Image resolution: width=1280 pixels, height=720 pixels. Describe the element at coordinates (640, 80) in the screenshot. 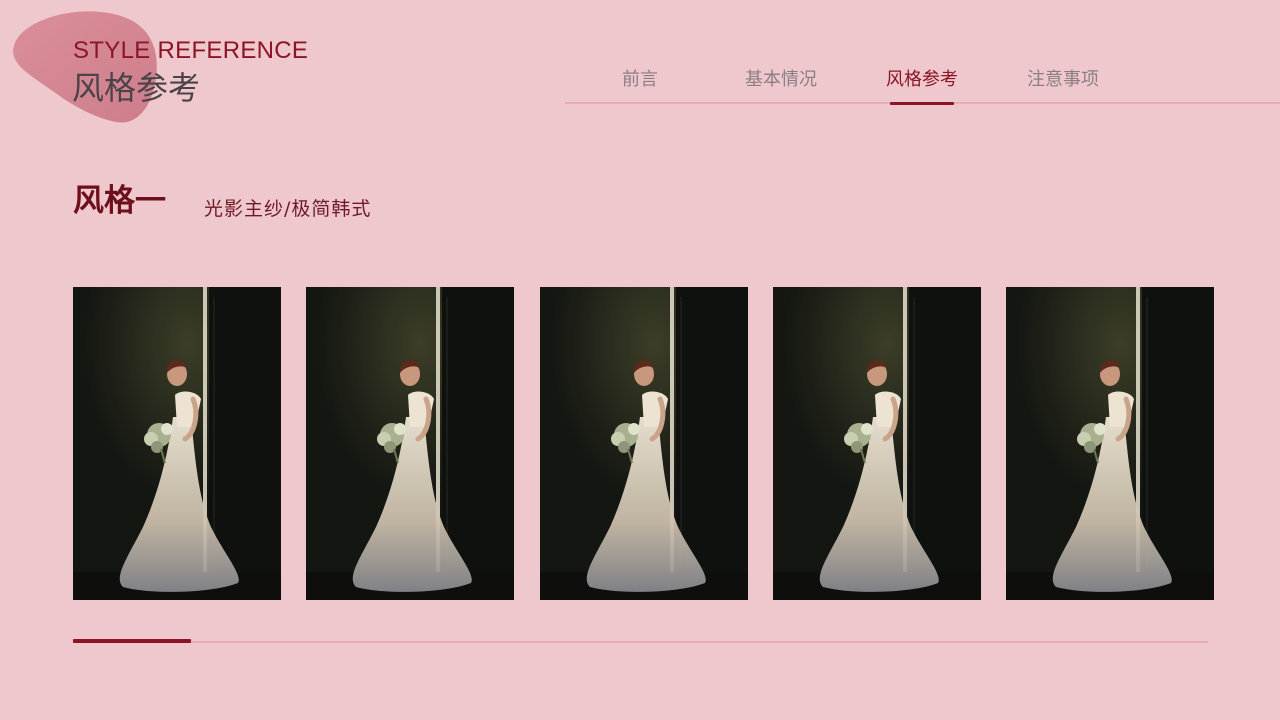

I see `nav-item-preface: 前言` at that location.